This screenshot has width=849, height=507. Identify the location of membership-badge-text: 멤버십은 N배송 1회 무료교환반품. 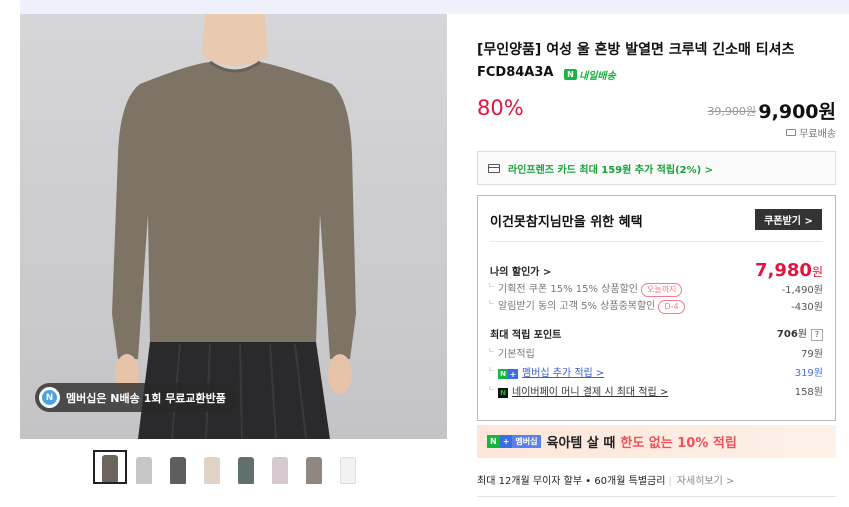
(146, 398).